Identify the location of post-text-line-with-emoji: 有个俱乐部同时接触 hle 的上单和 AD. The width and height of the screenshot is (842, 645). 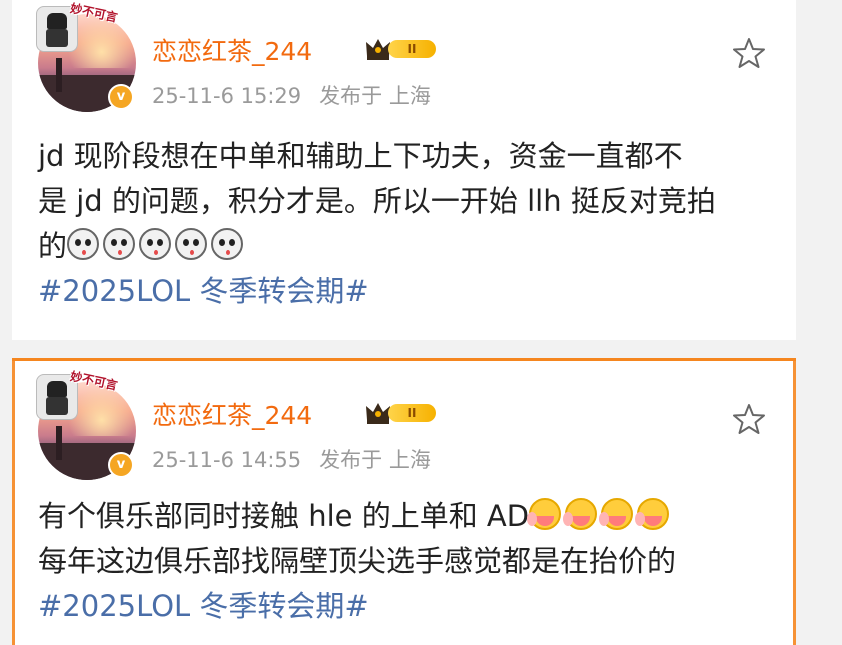
(404, 516).